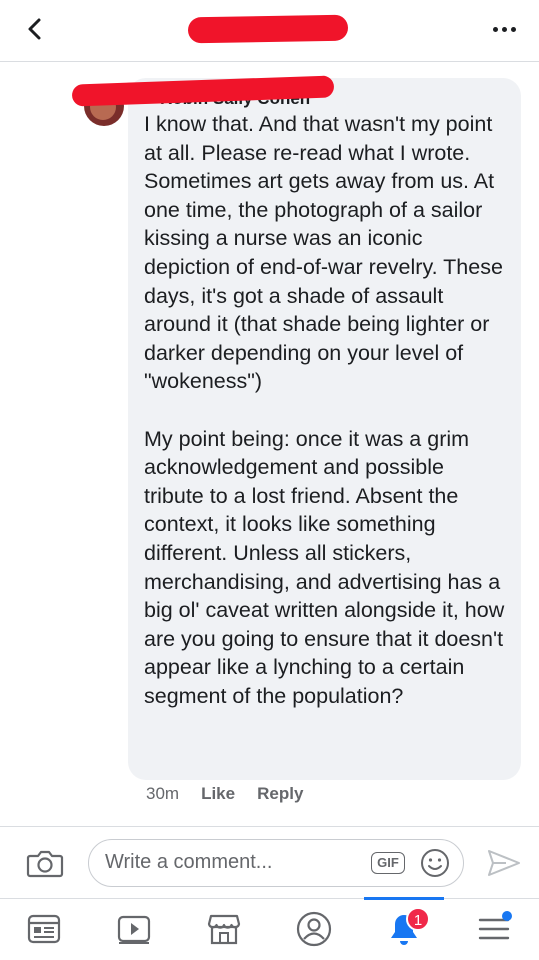 This screenshot has height=960, width=539. I want to click on tab-marketplace, so click(224, 929).